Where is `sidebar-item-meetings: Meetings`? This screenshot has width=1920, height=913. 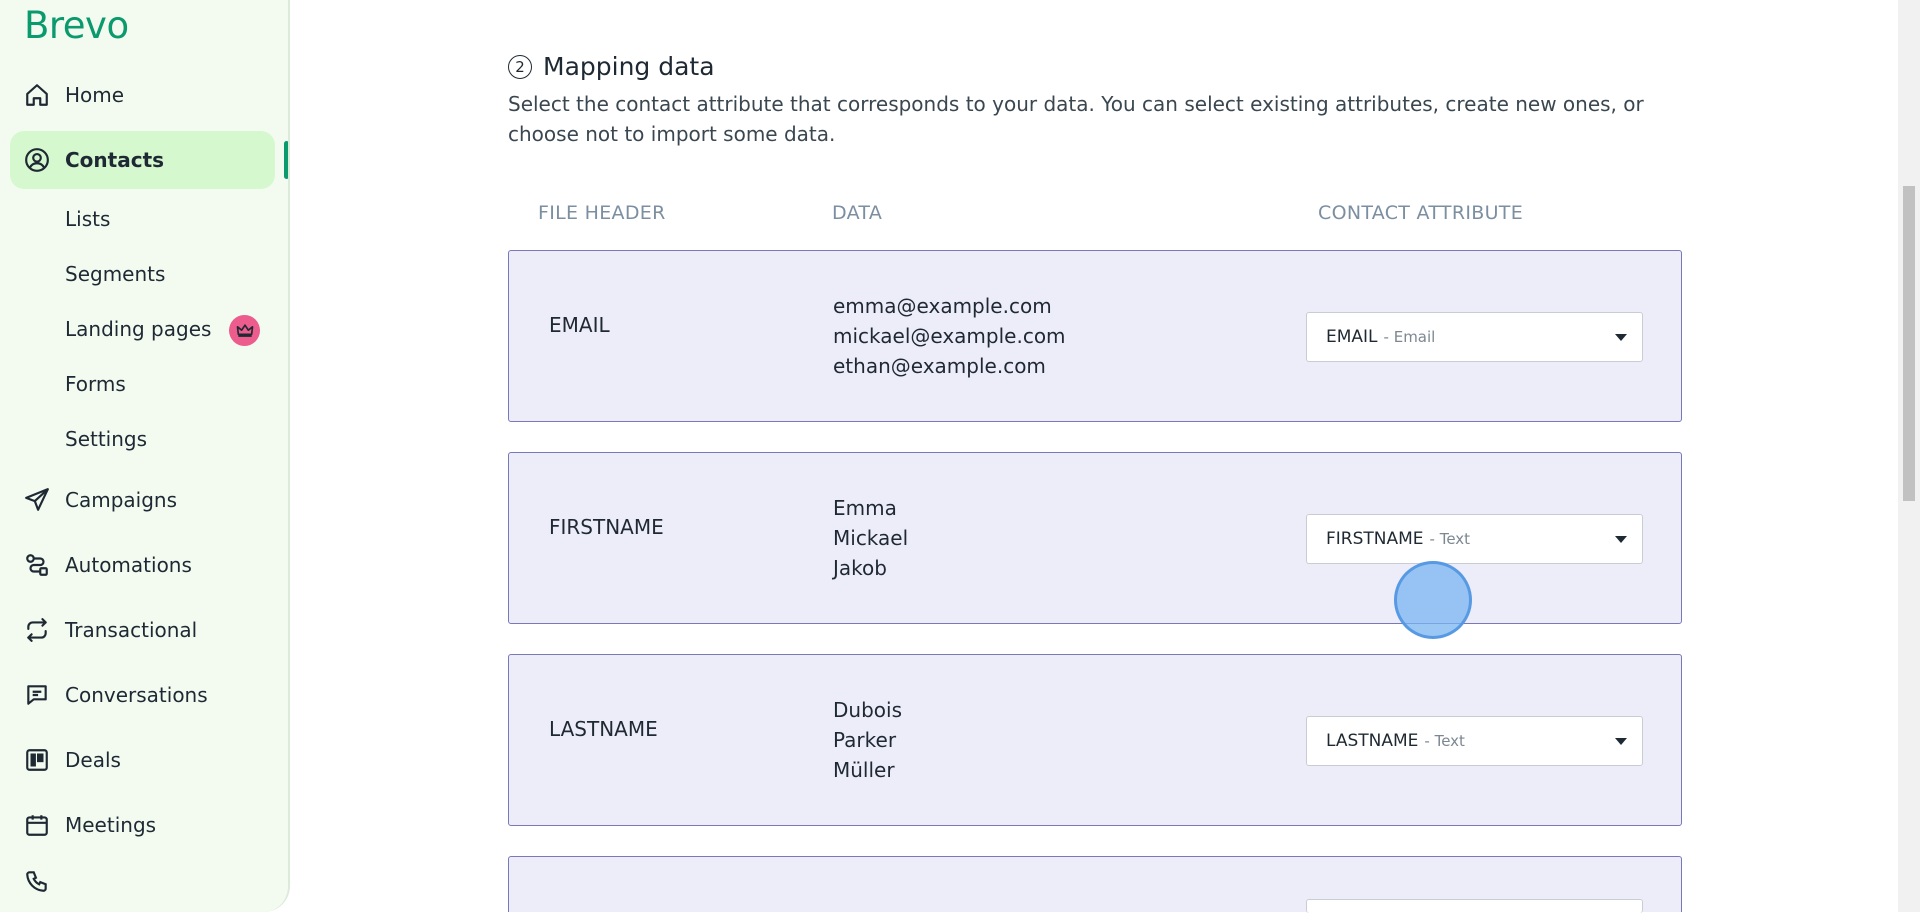 sidebar-item-meetings: Meetings is located at coordinates (142, 825).